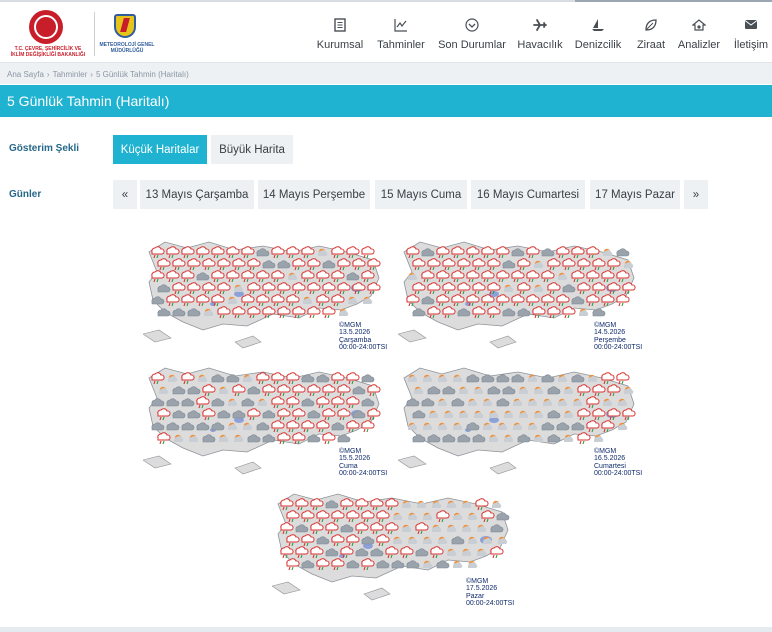 The width and height of the screenshot is (772, 632). I want to click on logo-divider, so click(94, 34).